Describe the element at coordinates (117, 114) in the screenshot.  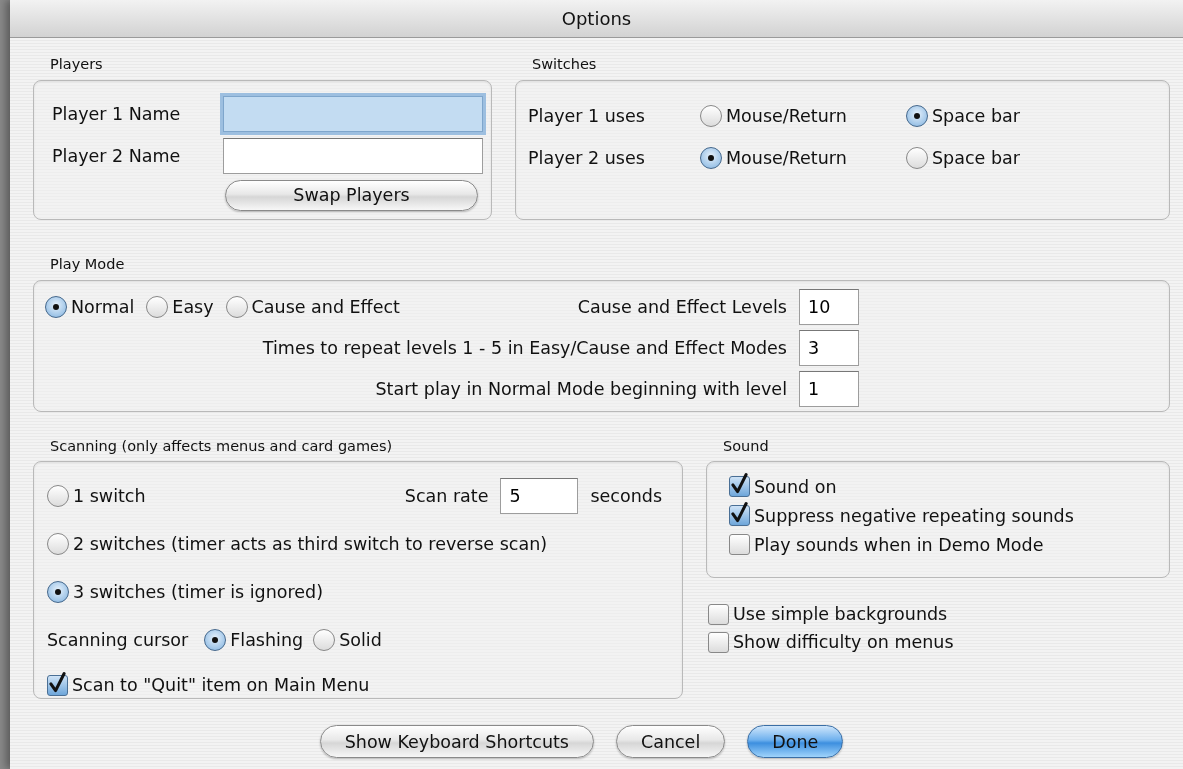
I see `field-label: Player 1 Name` at that location.